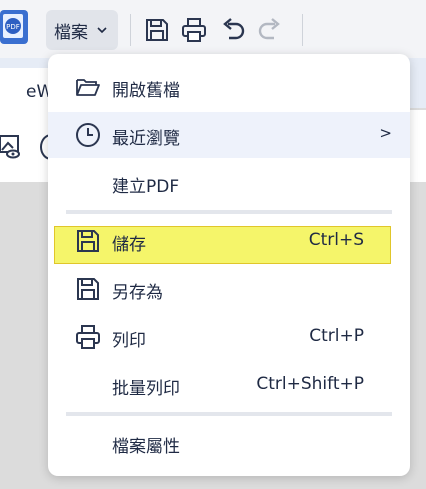  I want to click on menu-item-label: 列印, so click(129, 341).